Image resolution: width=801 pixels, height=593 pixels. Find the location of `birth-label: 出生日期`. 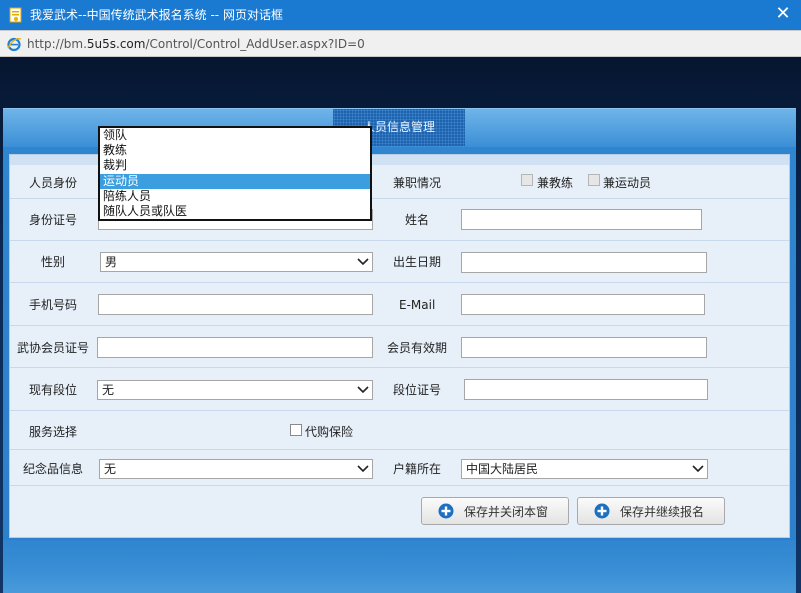

birth-label: 出生日期 is located at coordinates (417, 262).